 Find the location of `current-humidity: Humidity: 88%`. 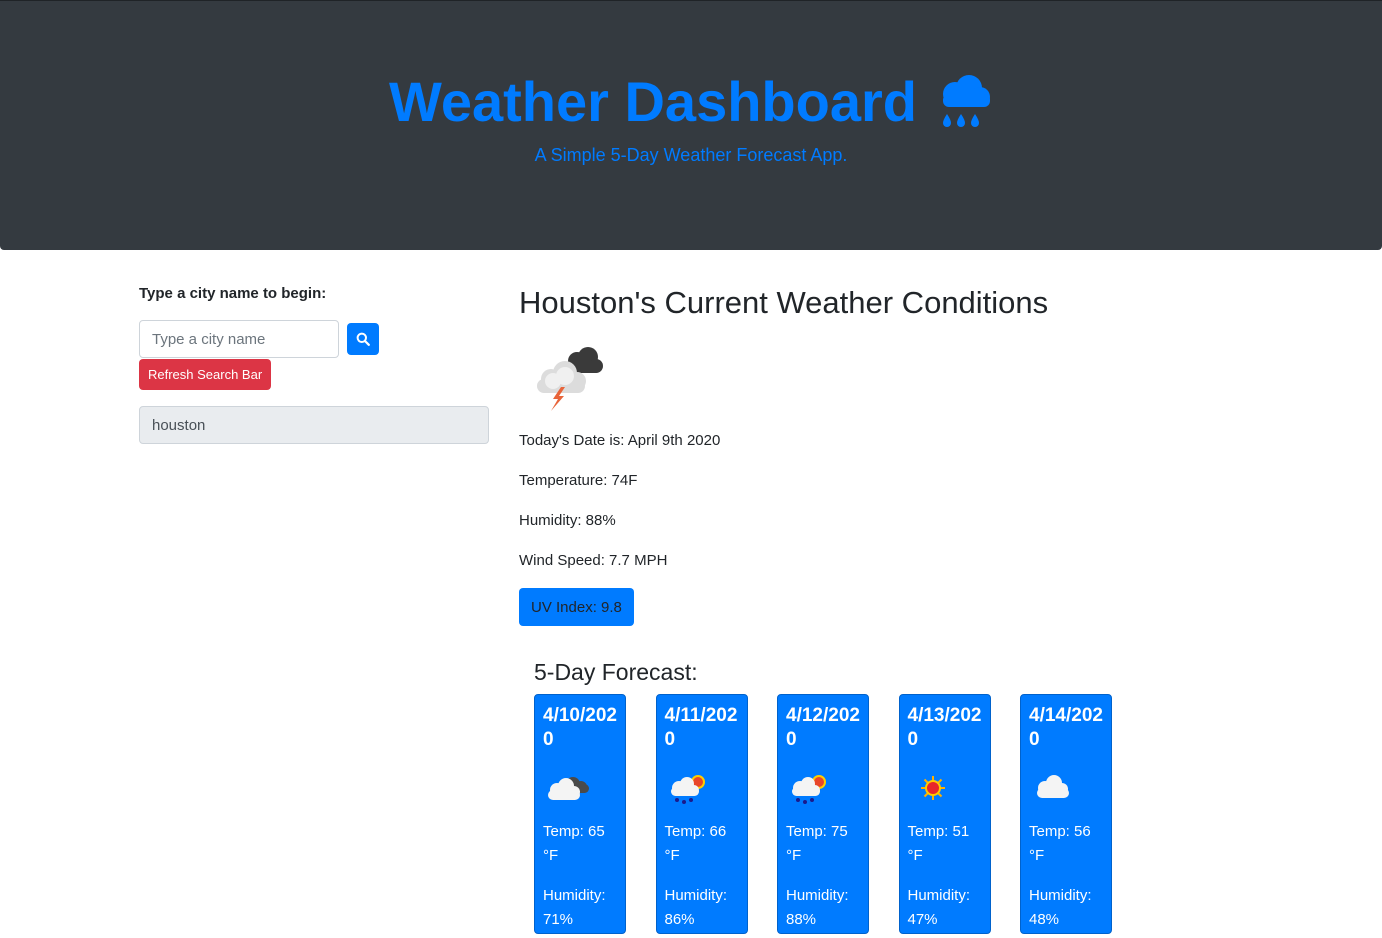

current-humidity: Humidity: 88% is located at coordinates (567, 520).